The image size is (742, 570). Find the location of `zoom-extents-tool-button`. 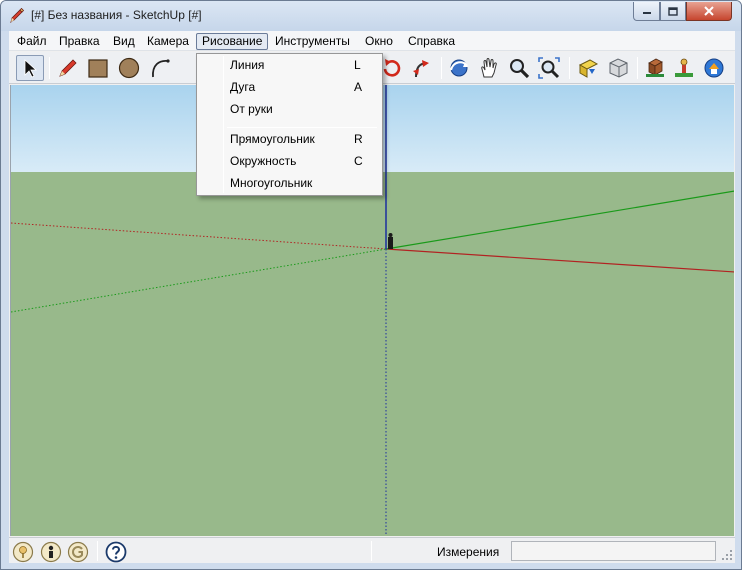

zoom-extents-tool-button is located at coordinates (549, 68).